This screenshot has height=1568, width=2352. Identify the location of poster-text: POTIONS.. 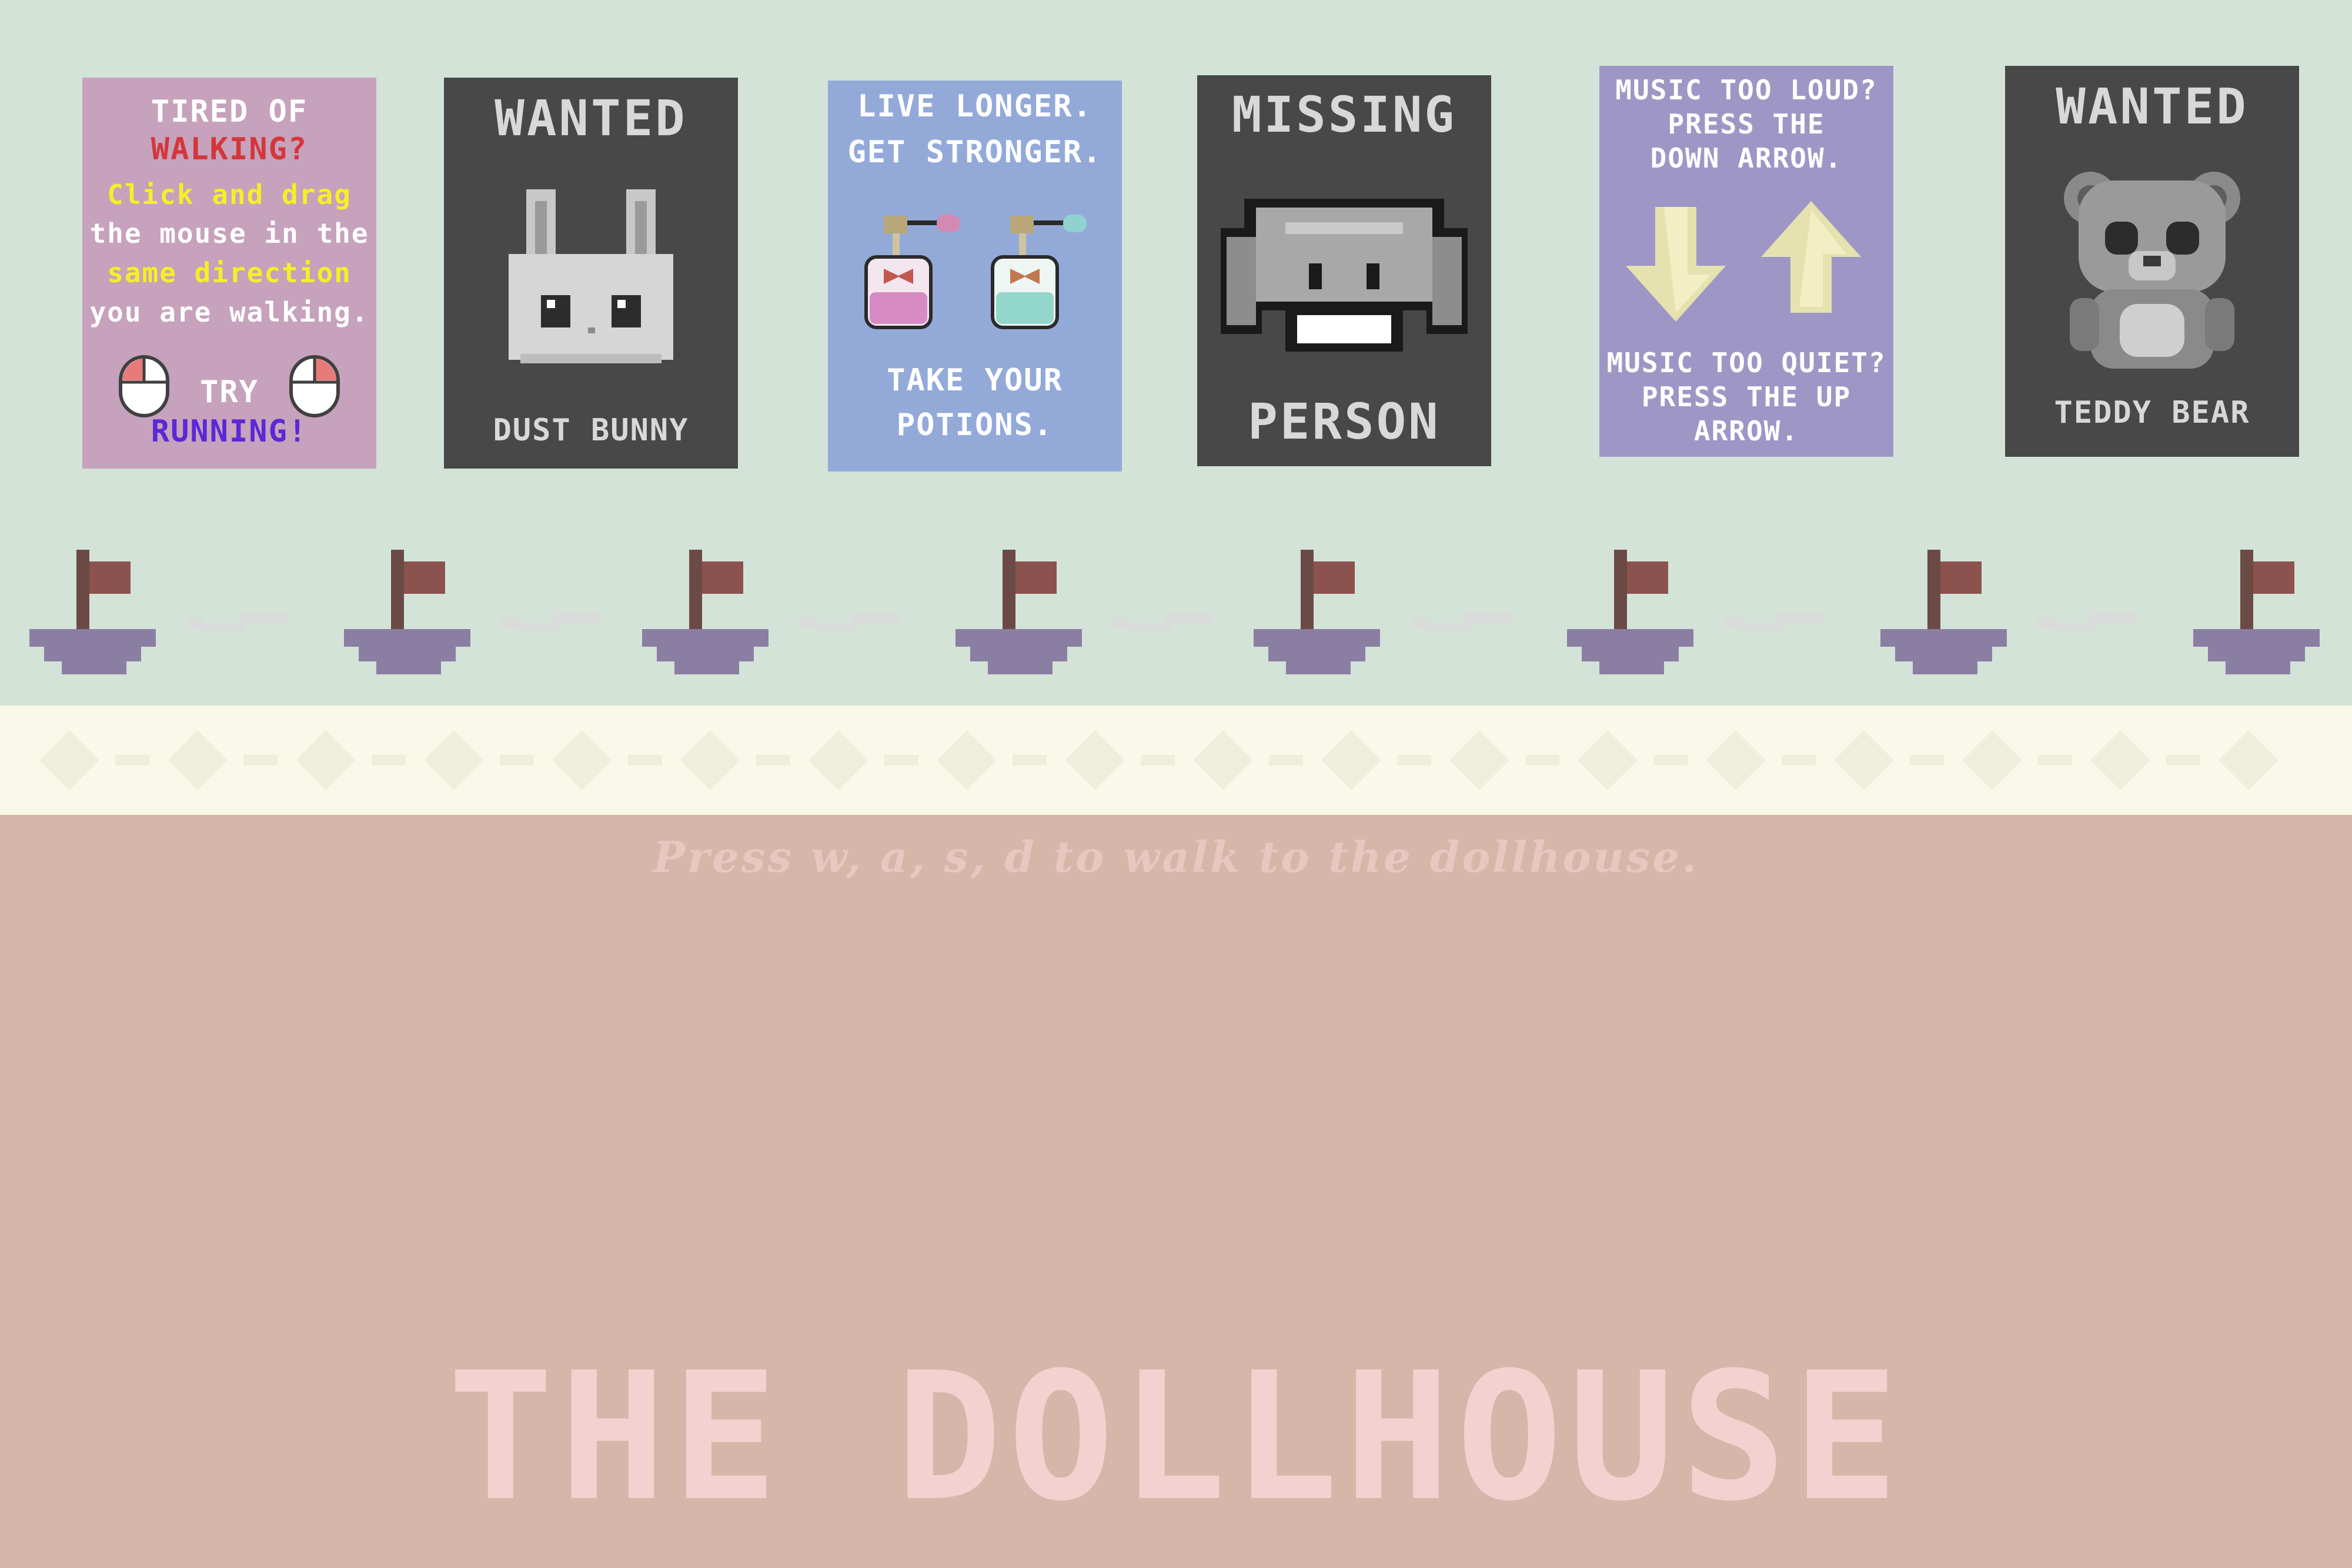
(975, 425).